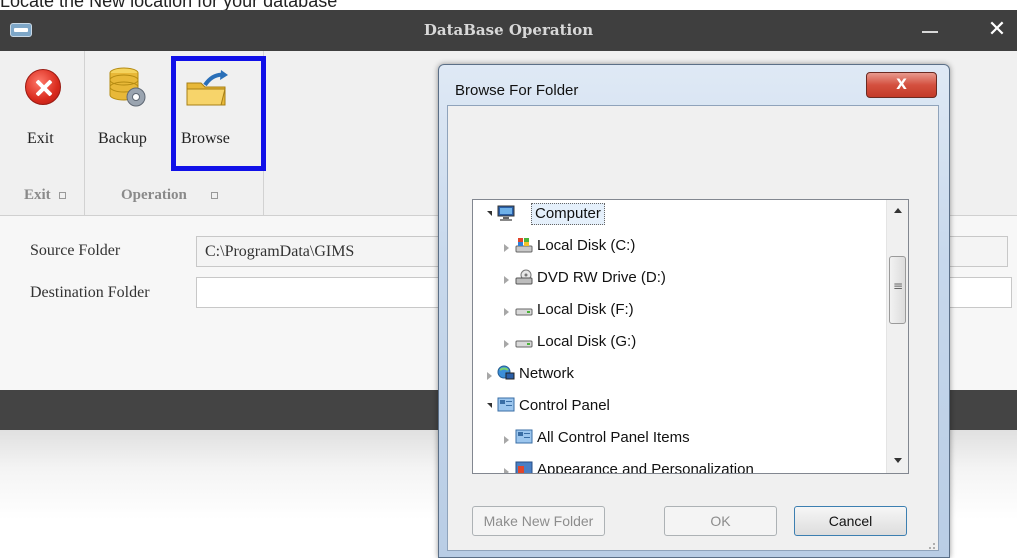  Describe the element at coordinates (524, 277) in the screenshot. I see `dvd-drive-icon` at that location.